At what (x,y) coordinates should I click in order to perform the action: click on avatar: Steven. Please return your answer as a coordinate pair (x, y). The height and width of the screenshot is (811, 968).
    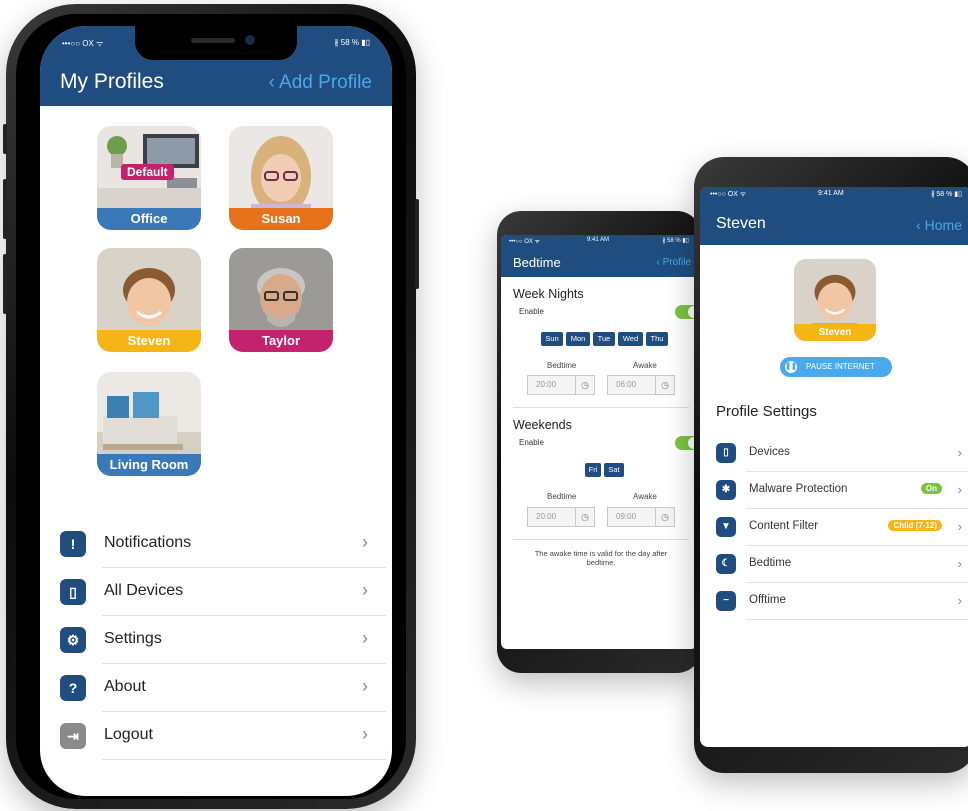
    Looking at the image, I should click on (835, 300).